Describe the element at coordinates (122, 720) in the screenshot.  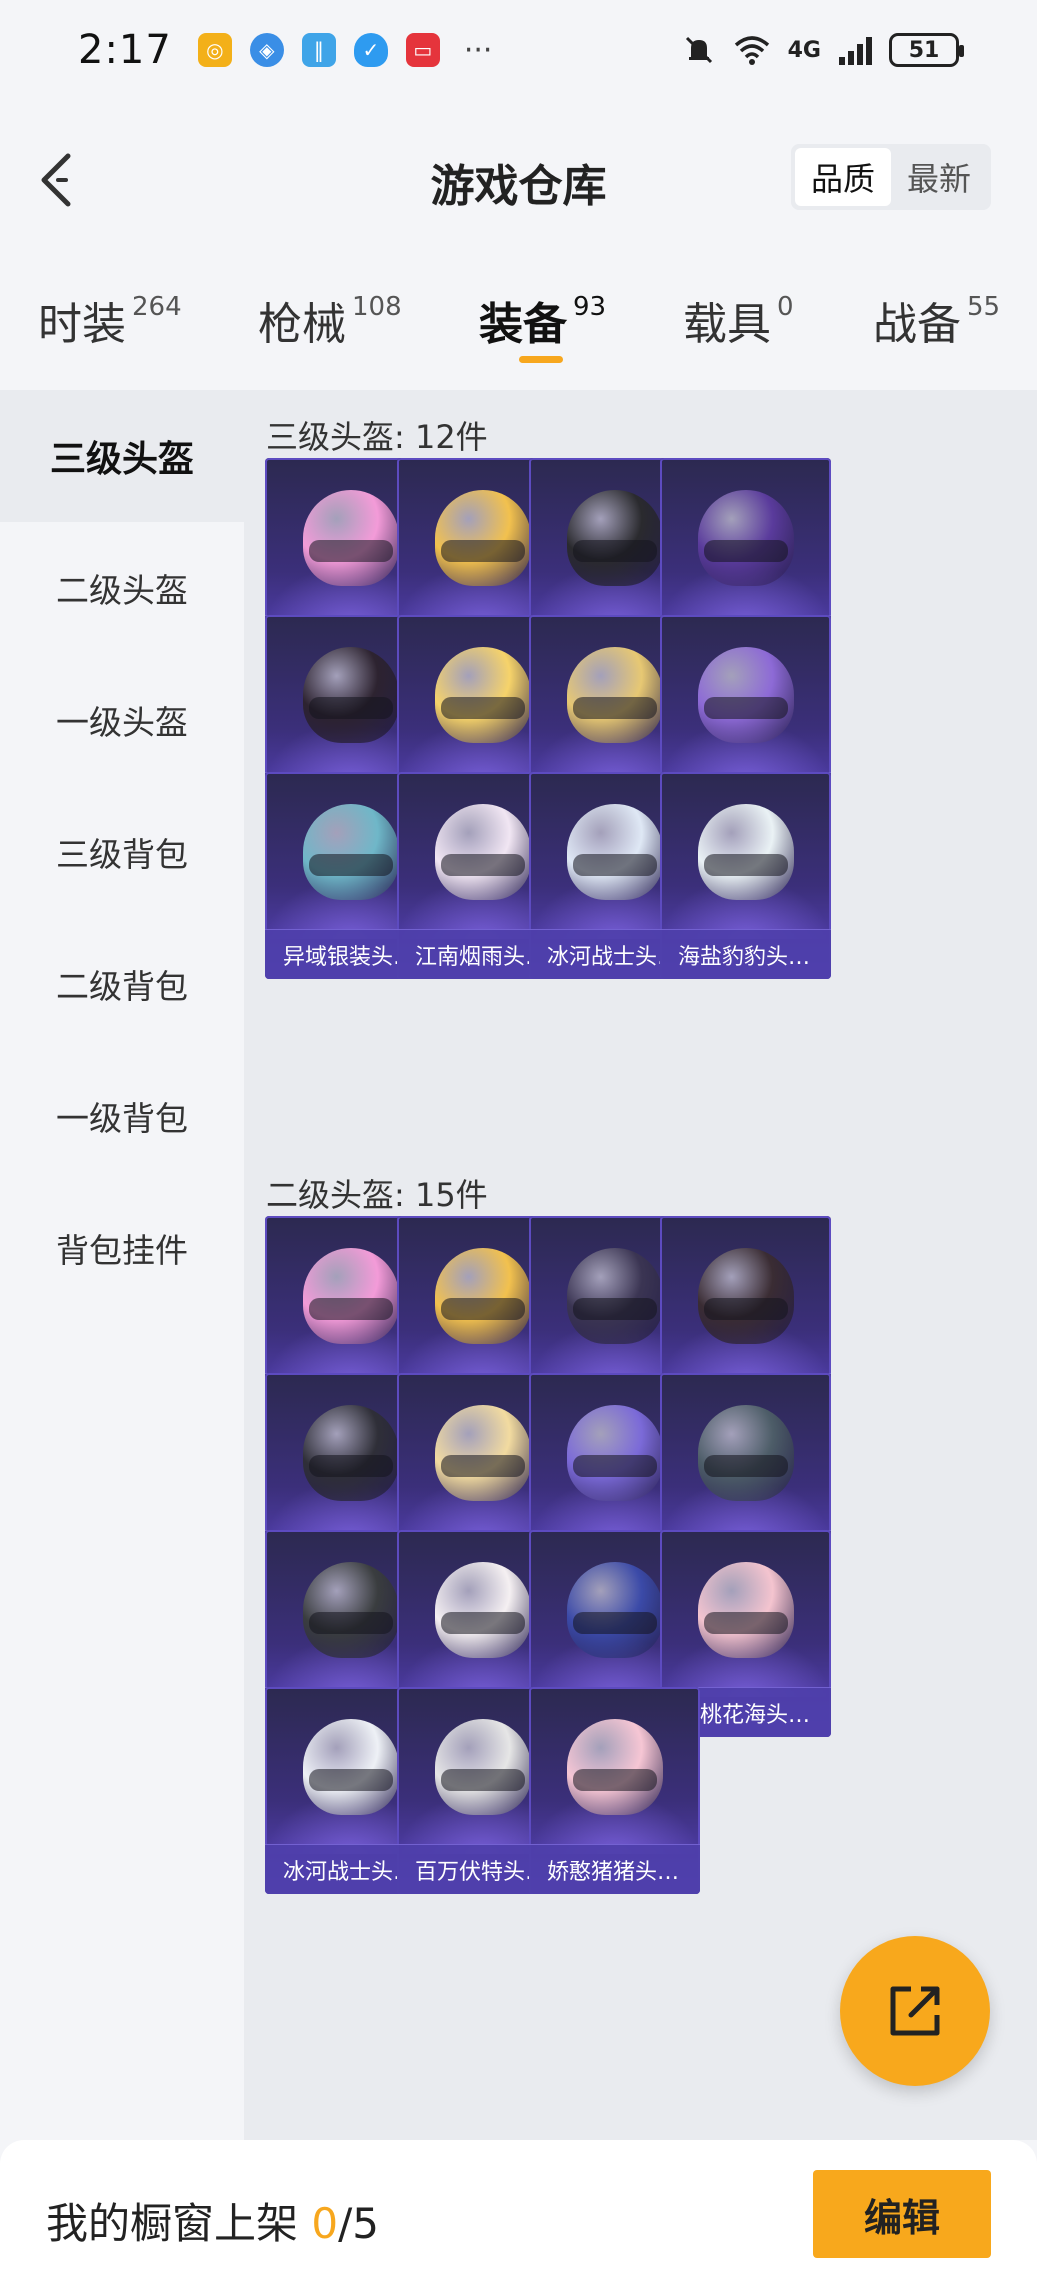
I see `sidebar-item-level1-helmet: 一级头盔` at that location.